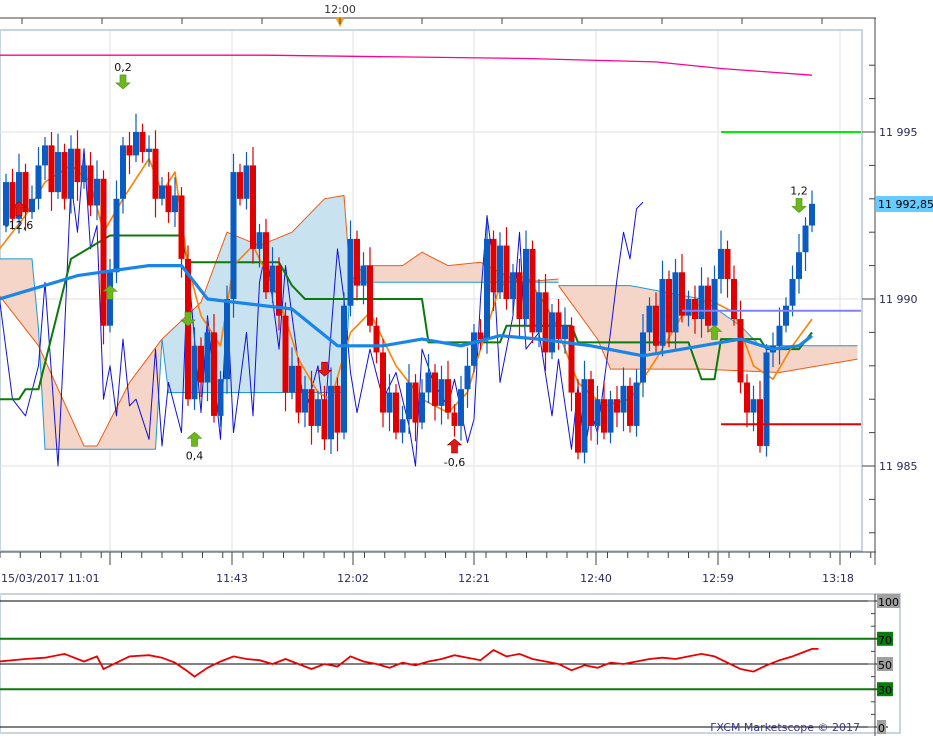  Describe the element at coordinates (885, 690) in the screenshot. I see `level-label: 30` at that location.